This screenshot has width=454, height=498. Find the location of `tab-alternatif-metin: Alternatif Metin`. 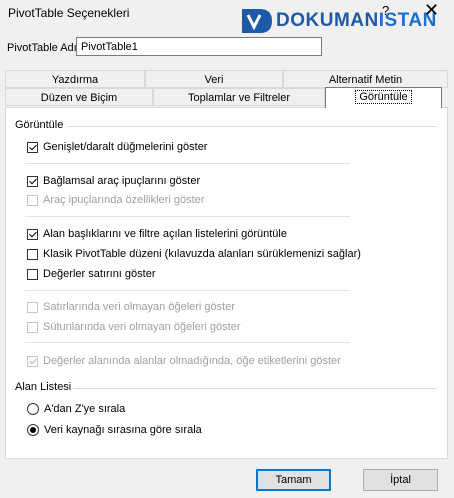

tab-alternatif-metin: Alternatif Metin is located at coordinates (365, 79).